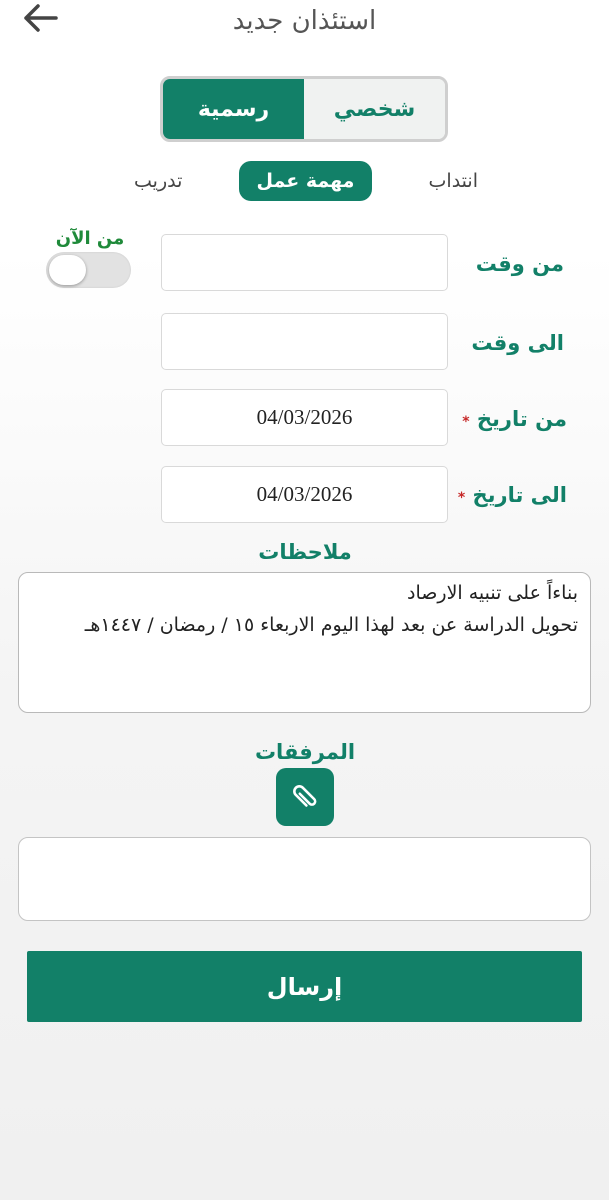 The width and height of the screenshot is (609, 1200). Describe the element at coordinates (88, 270) in the screenshot. I see `from-now-switch` at that location.